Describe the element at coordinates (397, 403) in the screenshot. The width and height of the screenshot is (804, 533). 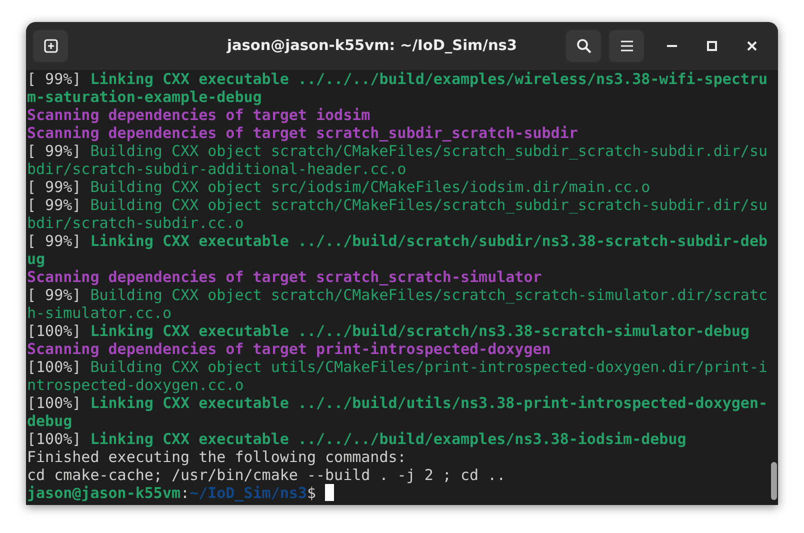
I see `terminal-line: [100%] Linking CXX executable ../../build/utils/ns3.38-print-introspected-doxygen-` at that location.